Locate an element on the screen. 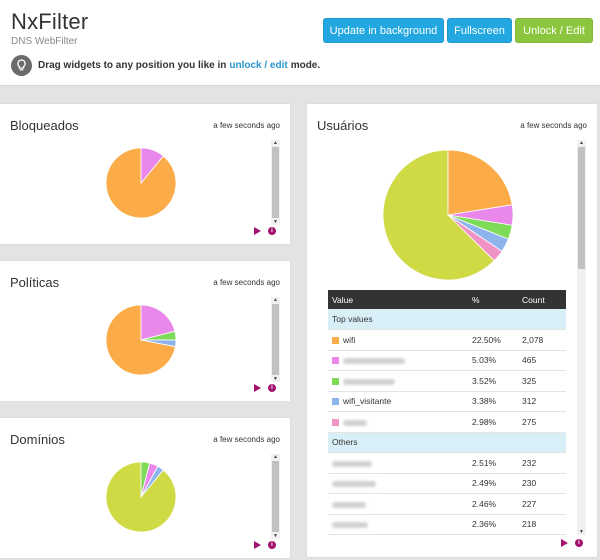 This screenshot has width=600, height=560. pie-chart-usuarios is located at coordinates (448, 215).